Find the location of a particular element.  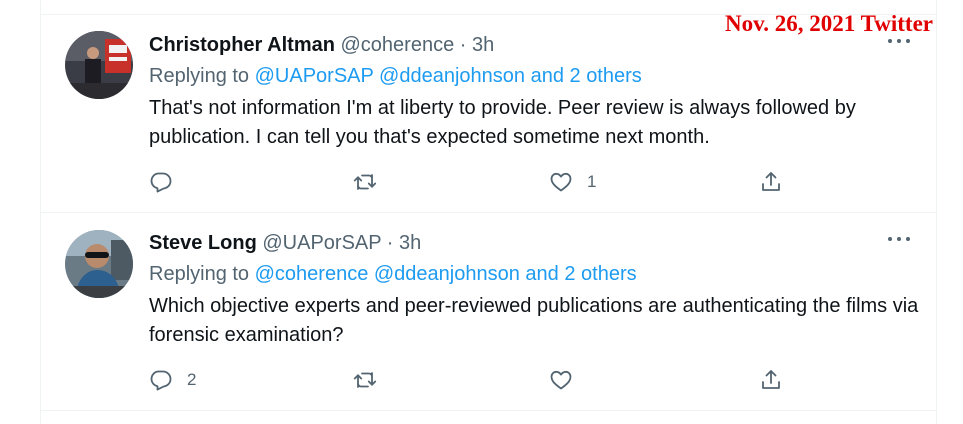

like-button is located at coordinates (568, 380).